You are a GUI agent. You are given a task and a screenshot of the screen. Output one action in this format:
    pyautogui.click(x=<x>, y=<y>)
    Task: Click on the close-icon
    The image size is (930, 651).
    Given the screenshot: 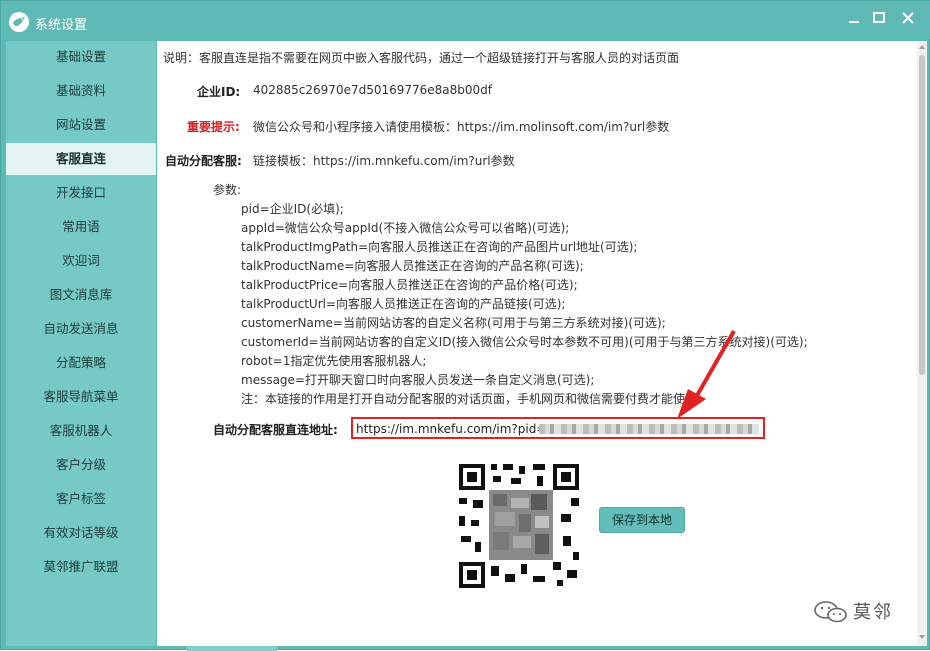 What is the action you would take?
    pyautogui.click(x=908, y=18)
    